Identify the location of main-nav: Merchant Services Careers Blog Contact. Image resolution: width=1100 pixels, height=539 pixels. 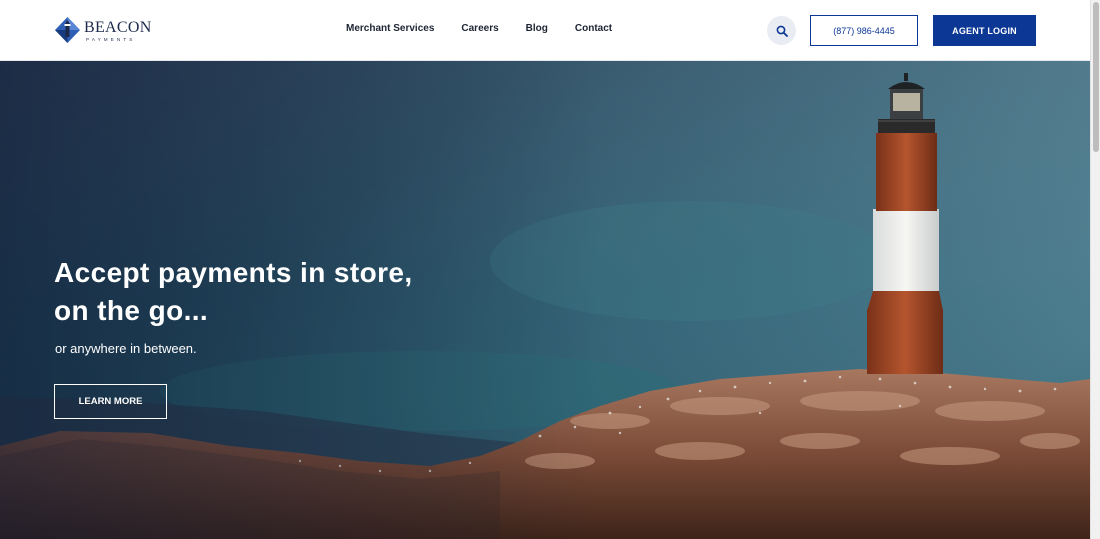
(492, 28).